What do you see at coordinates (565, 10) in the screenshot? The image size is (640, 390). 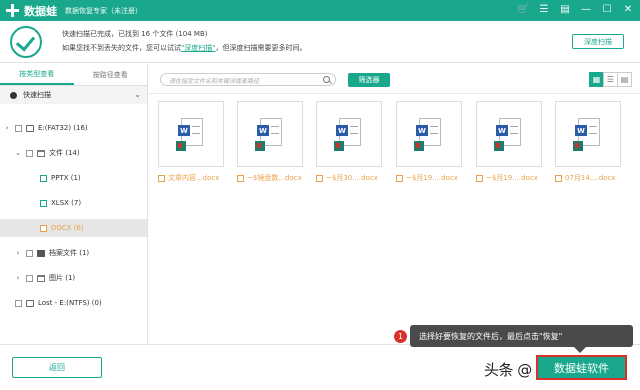 I see `lock-icon: ▤` at bounding box center [565, 10].